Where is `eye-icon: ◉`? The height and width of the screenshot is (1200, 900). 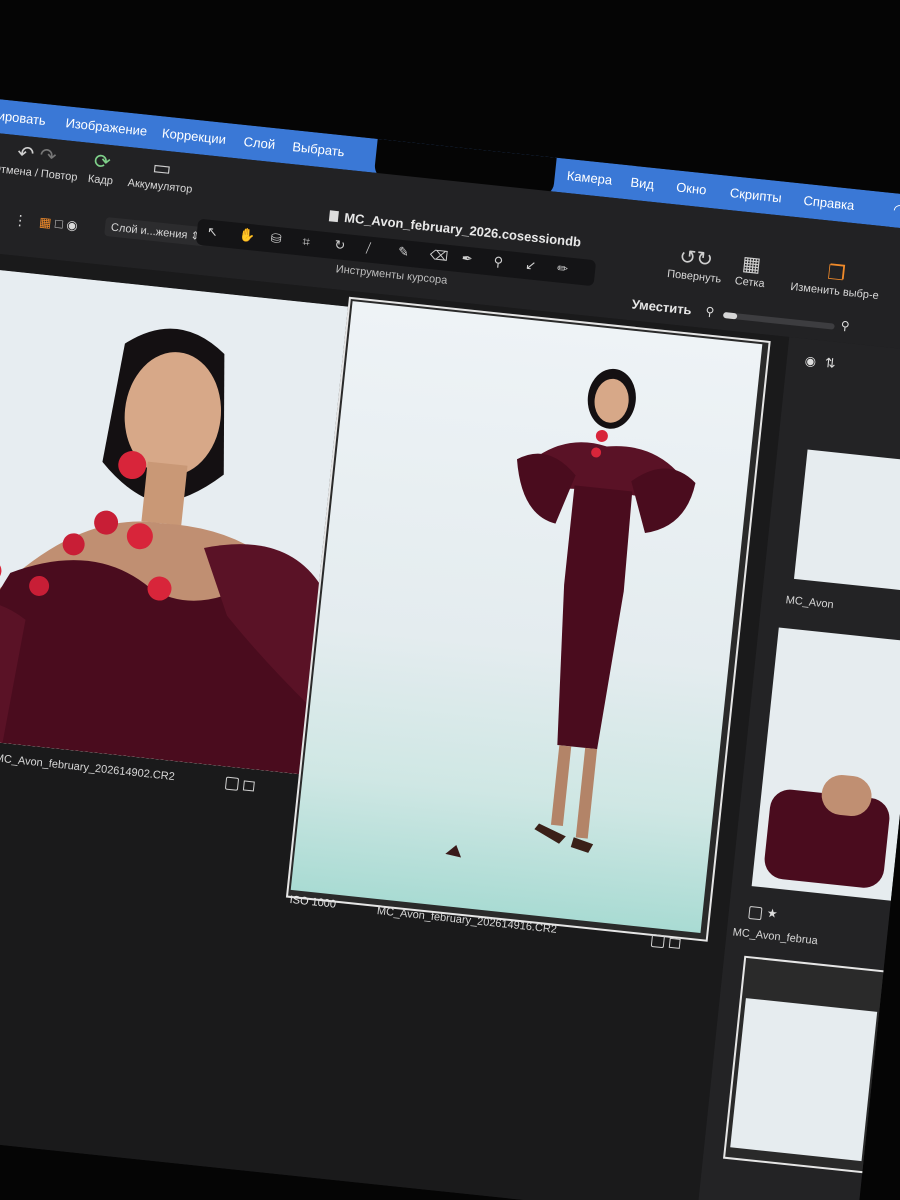
eye-icon: ◉ is located at coordinates (810, 361).